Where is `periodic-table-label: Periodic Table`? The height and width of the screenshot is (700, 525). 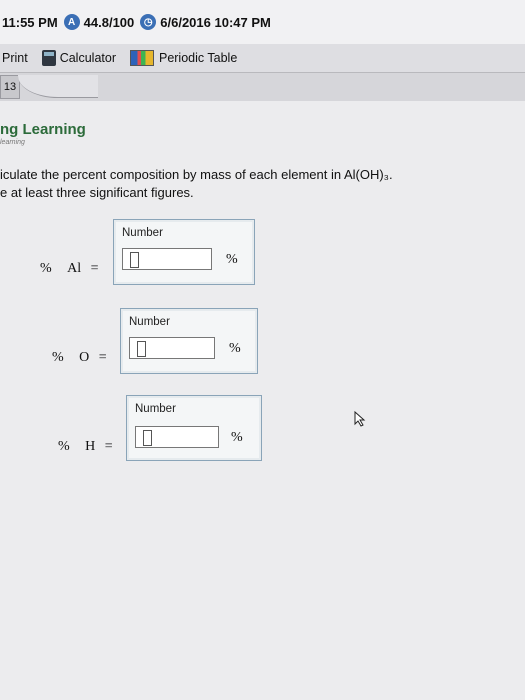 periodic-table-label: Periodic Table is located at coordinates (198, 58).